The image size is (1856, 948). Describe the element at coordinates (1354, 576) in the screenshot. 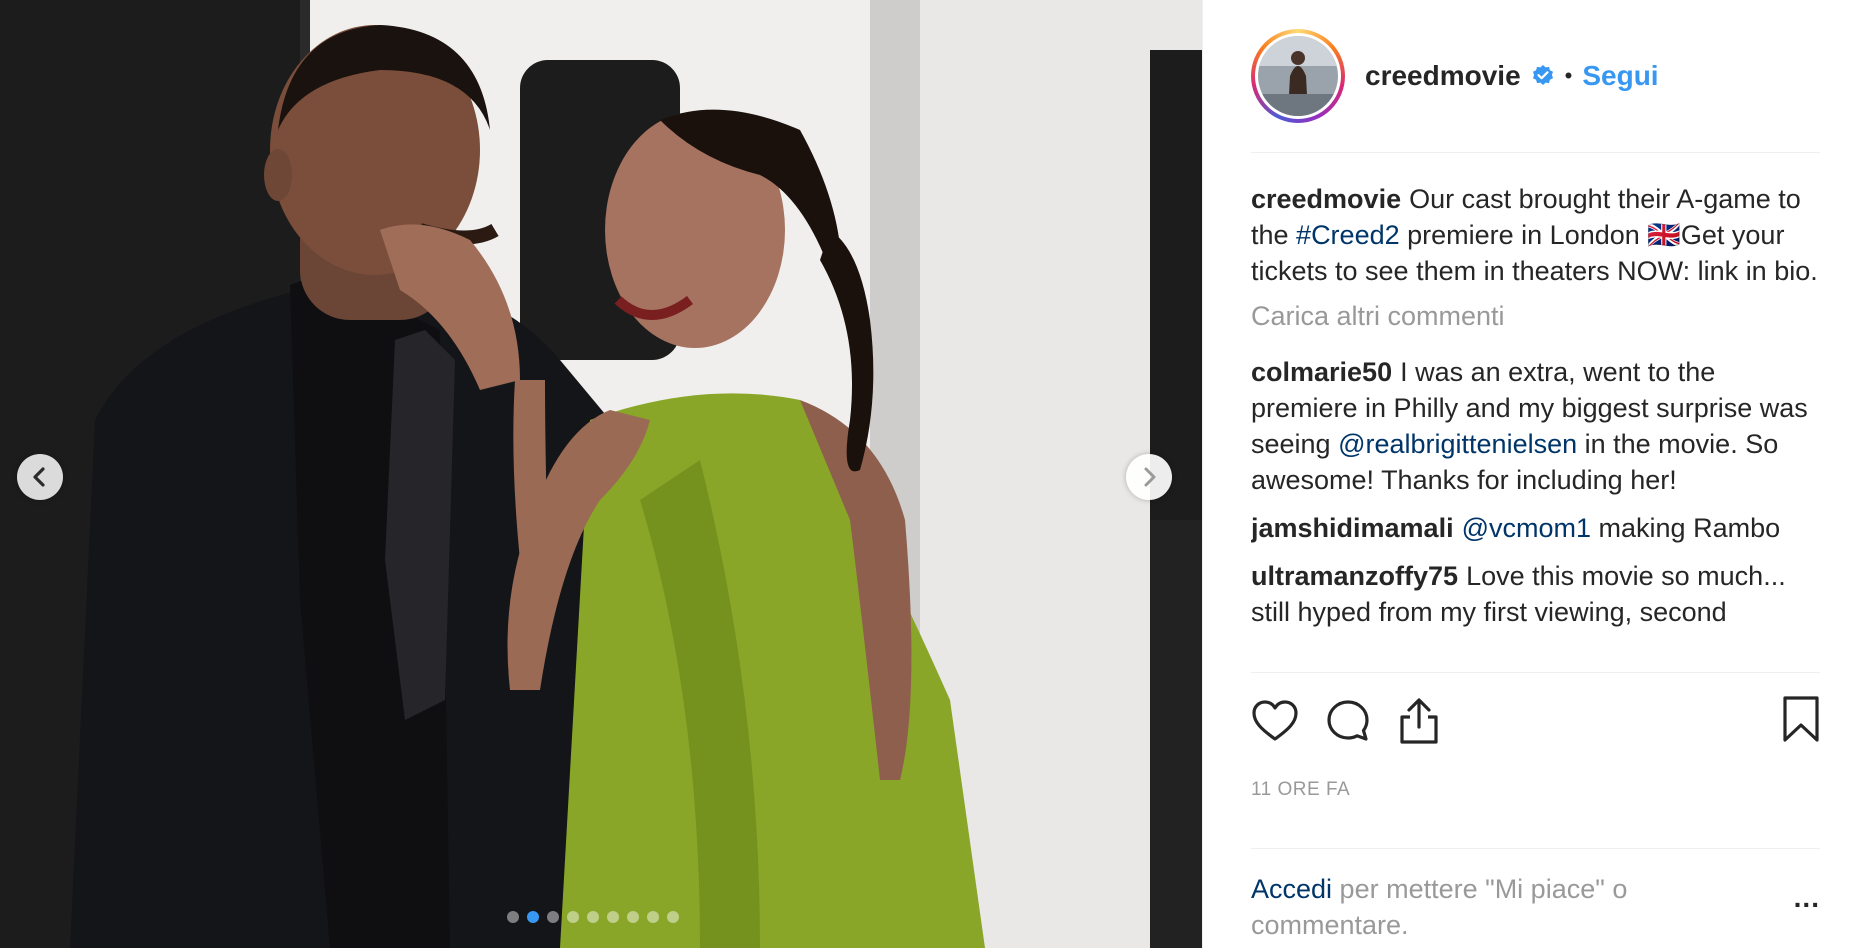

I see `comment-username: ultramanzoffy75` at that location.